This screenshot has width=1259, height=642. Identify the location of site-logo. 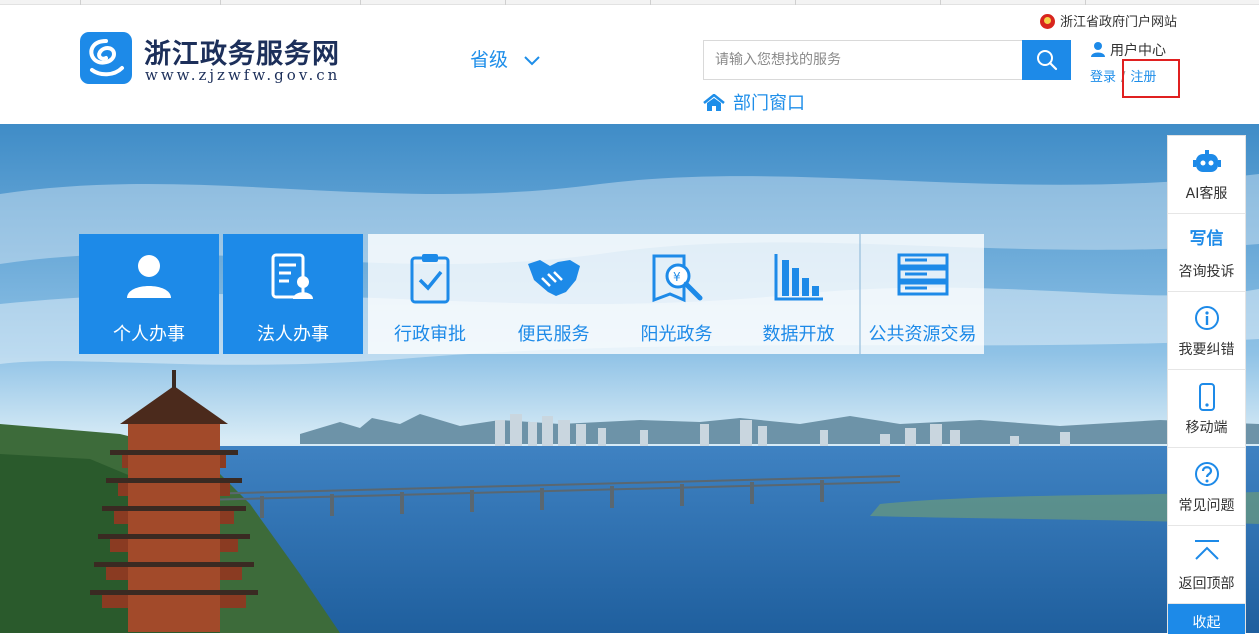
(106, 58).